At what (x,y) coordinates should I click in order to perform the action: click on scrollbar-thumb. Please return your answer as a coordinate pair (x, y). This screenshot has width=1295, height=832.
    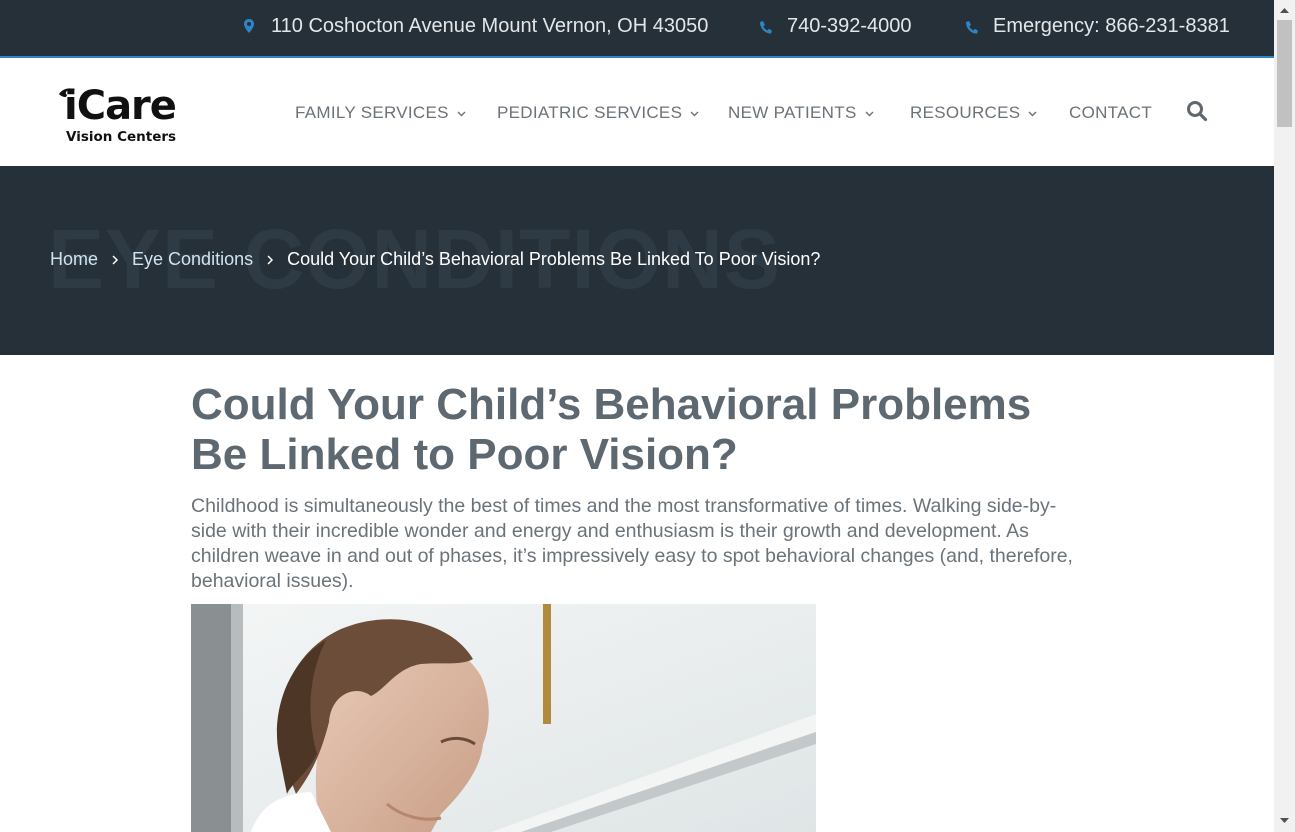
    Looking at the image, I should click on (1284, 73).